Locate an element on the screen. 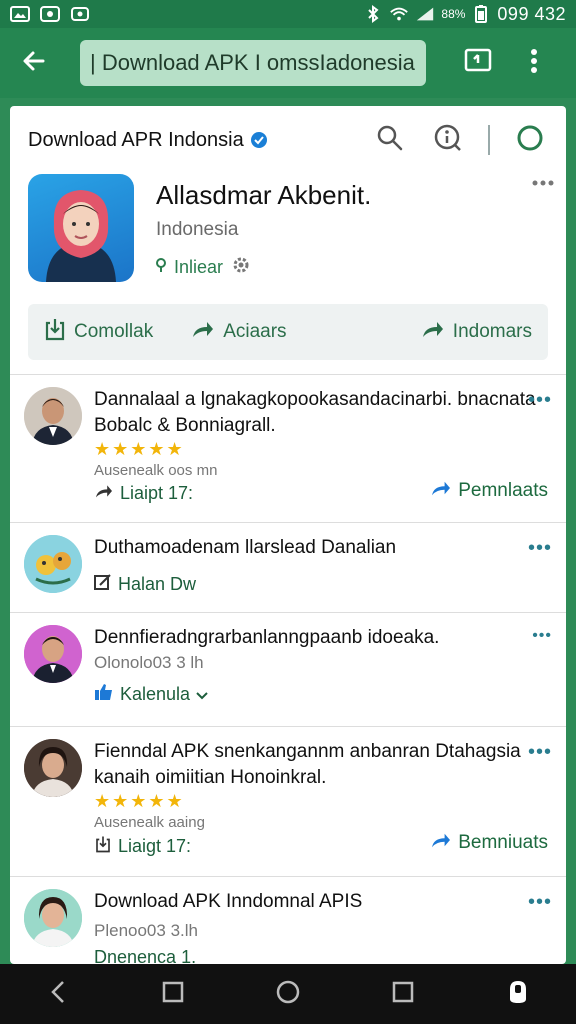 Image resolution: width=576 pixels, height=1024 pixels. forward-action-button: Indomars is located at coordinates (476, 332).